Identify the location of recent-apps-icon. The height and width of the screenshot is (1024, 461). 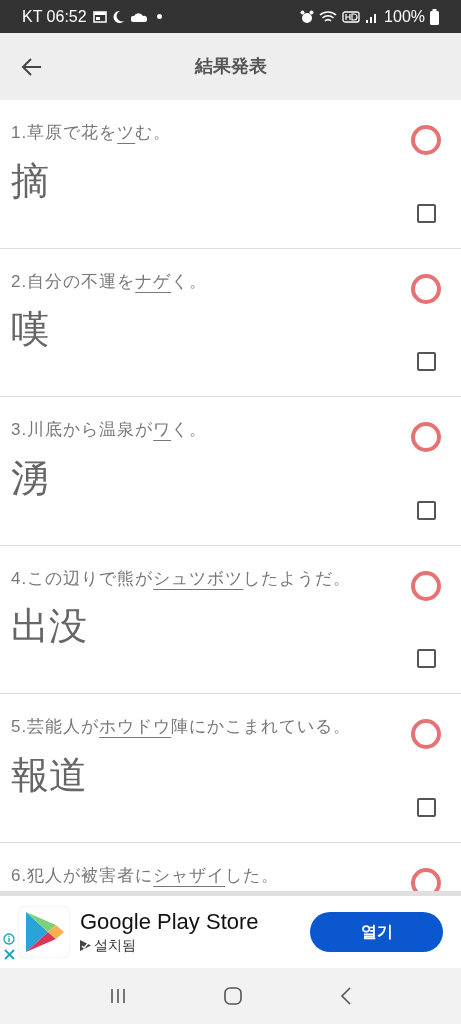
(117, 996).